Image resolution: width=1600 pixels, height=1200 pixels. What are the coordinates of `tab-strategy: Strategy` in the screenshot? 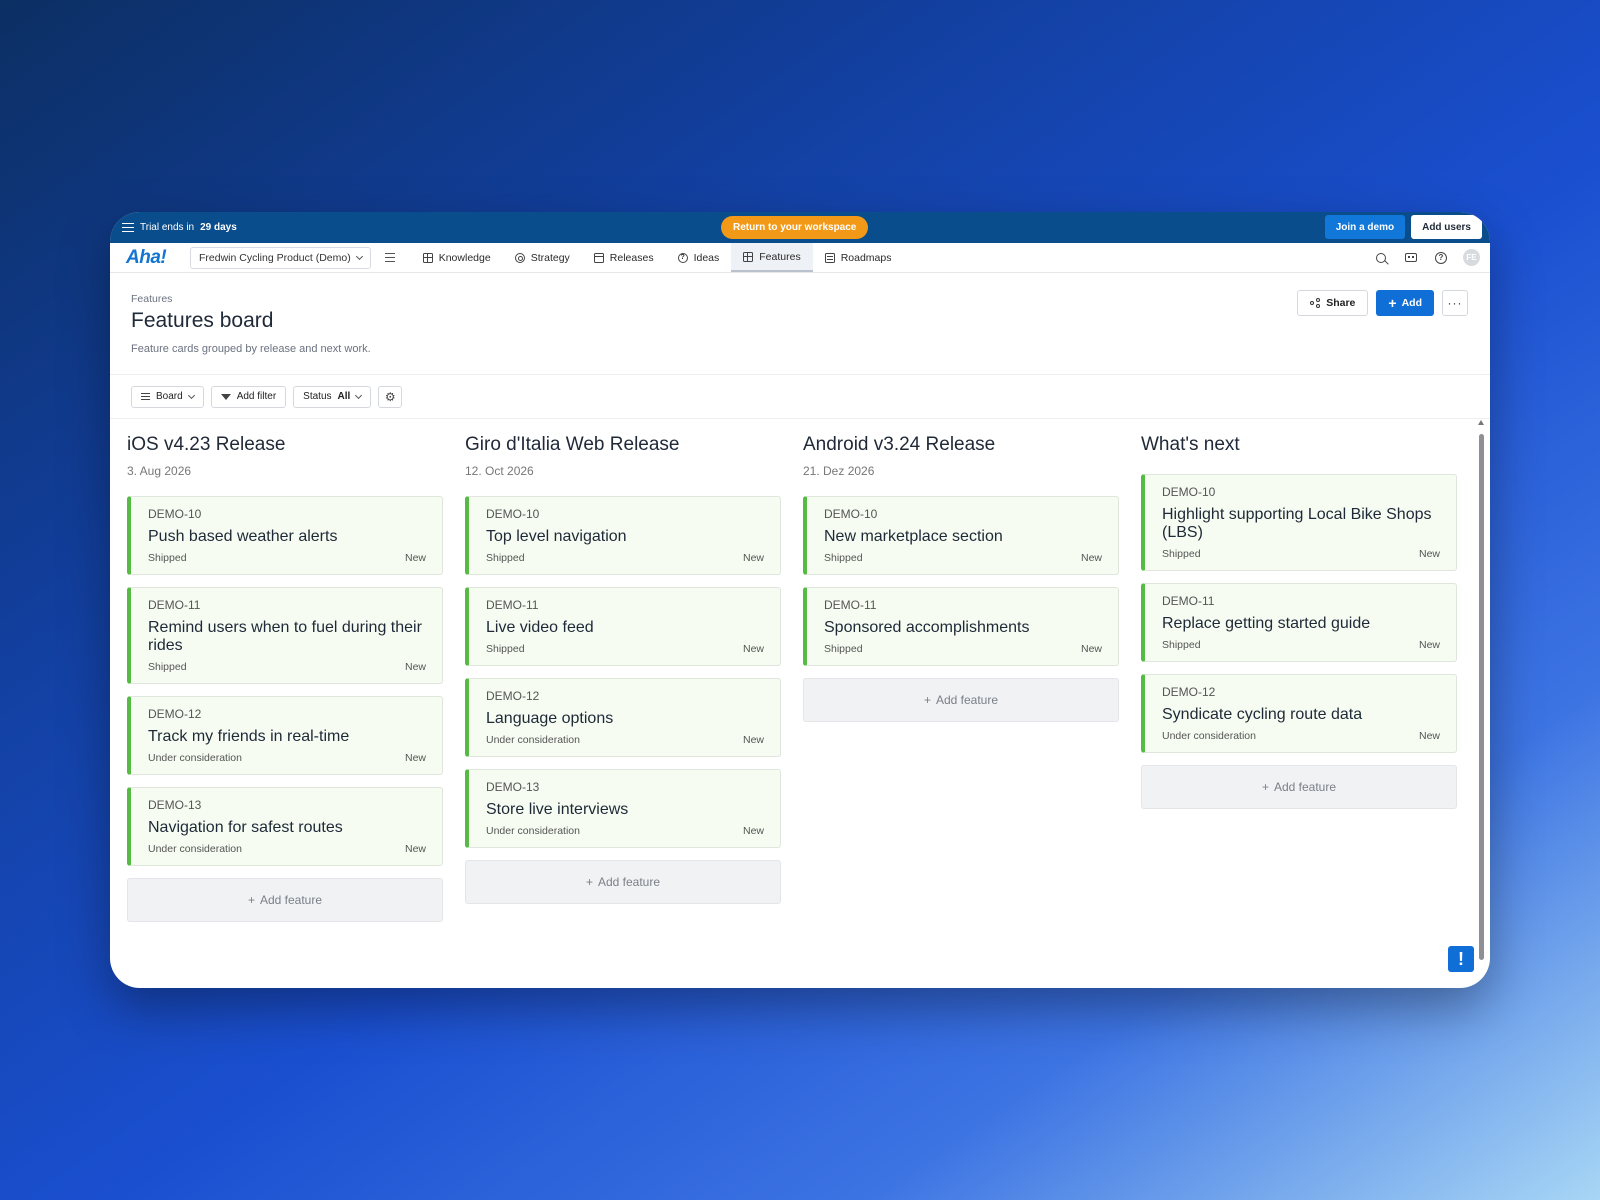 It's located at (542, 257).